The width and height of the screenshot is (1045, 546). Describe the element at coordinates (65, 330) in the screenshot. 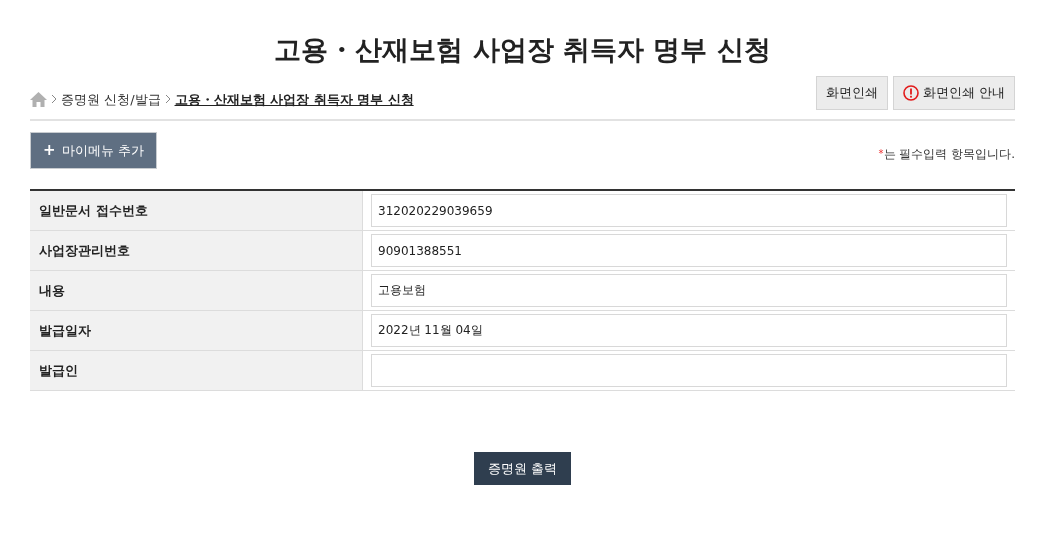

I see `field-label: 발급일자` at that location.